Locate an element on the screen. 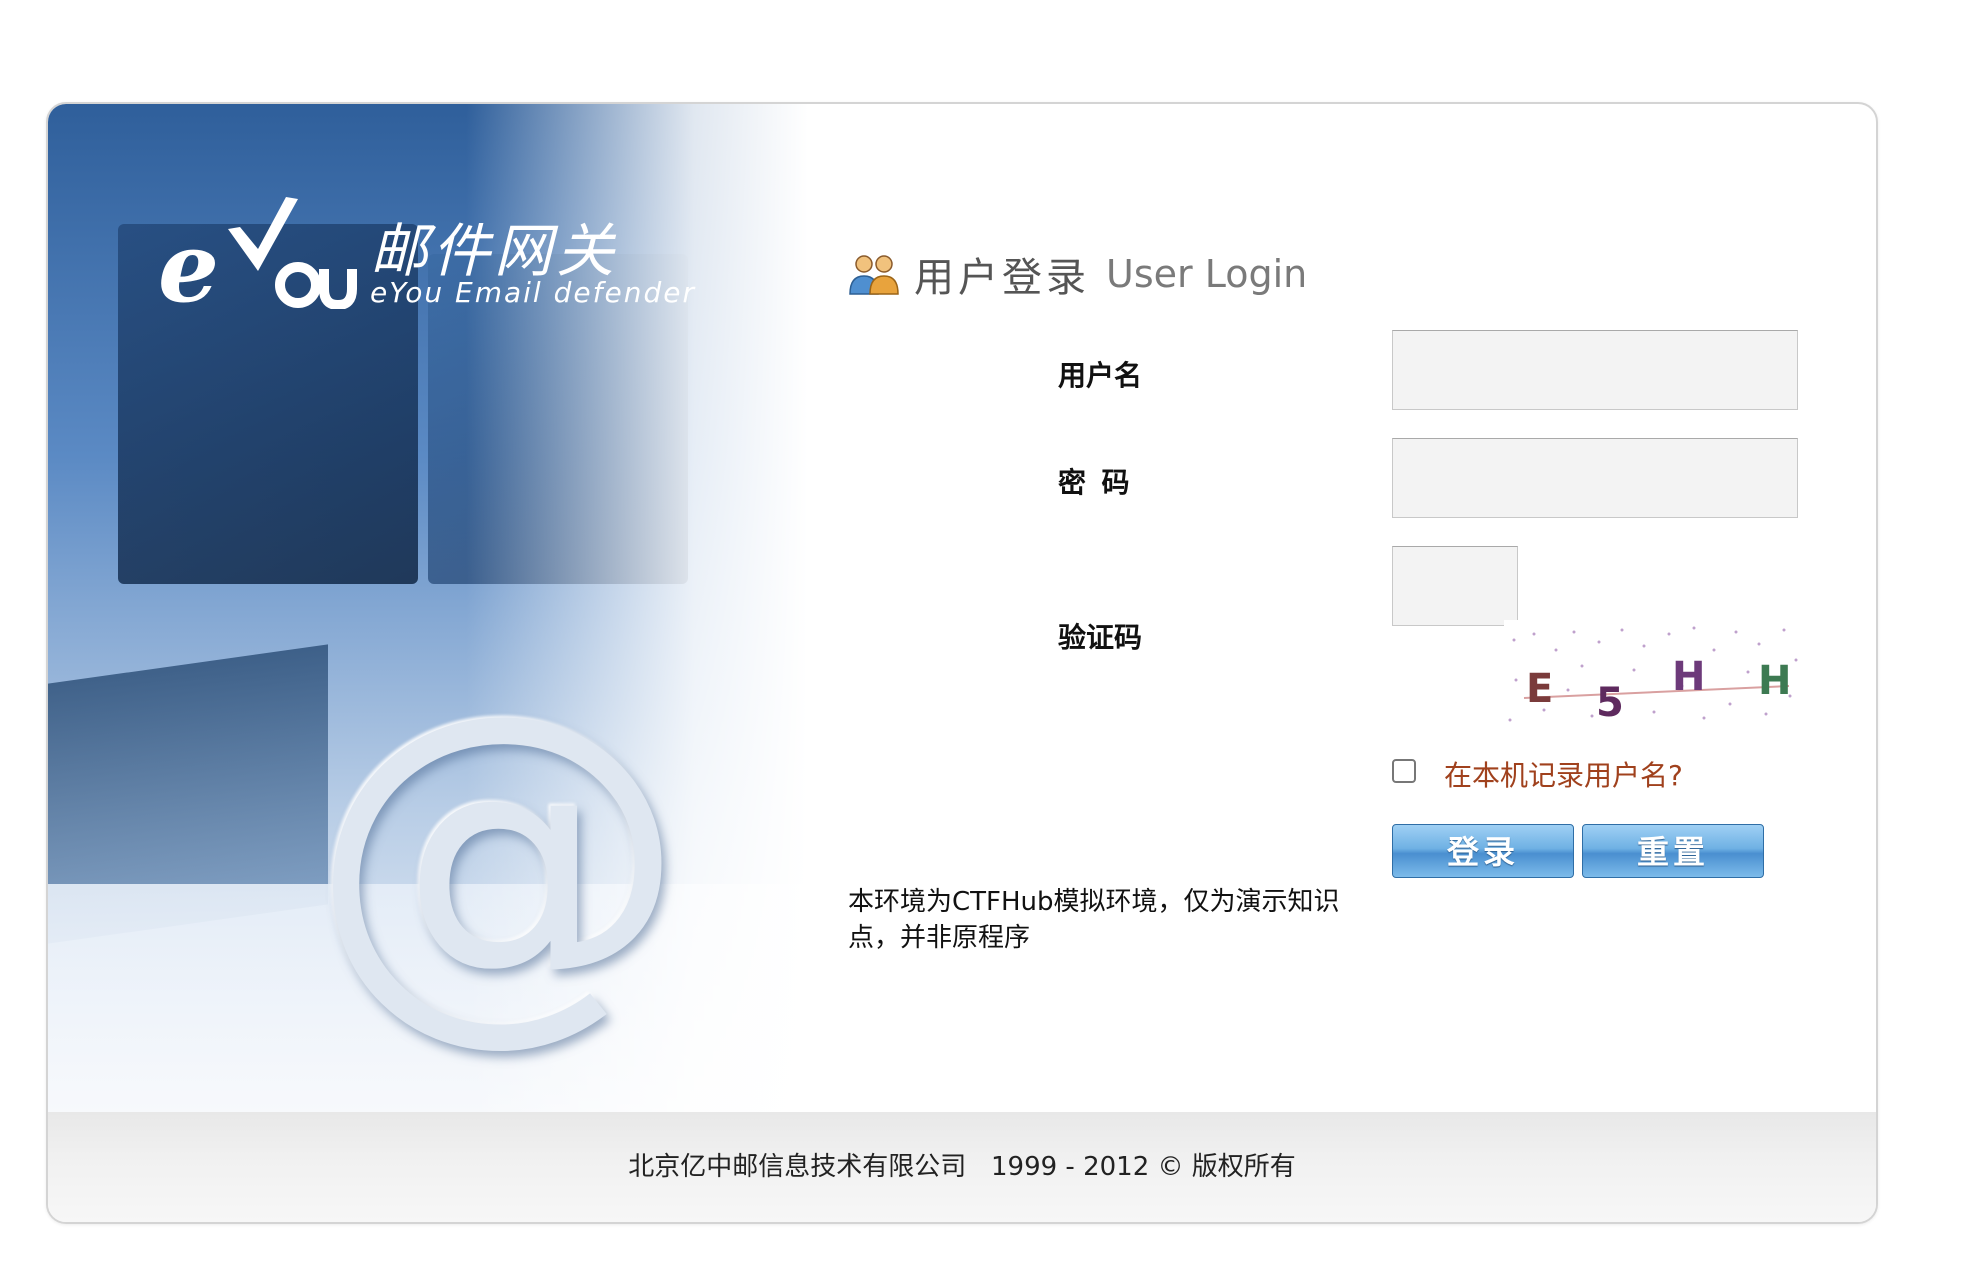 The width and height of the screenshot is (1983, 1275). captcha-input is located at coordinates (1455, 586).